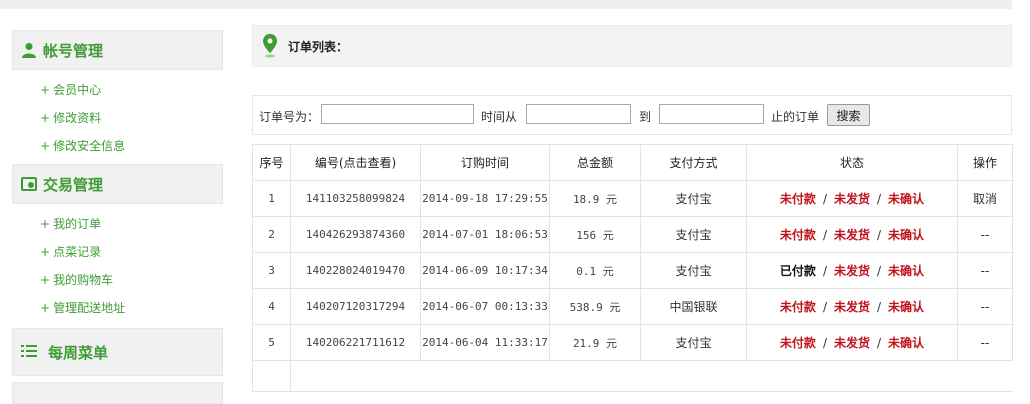 The width and height of the screenshot is (1030, 404). Describe the element at coordinates (693, 306) in the screenshot. I see `payment-method: 中国银联` at that location.